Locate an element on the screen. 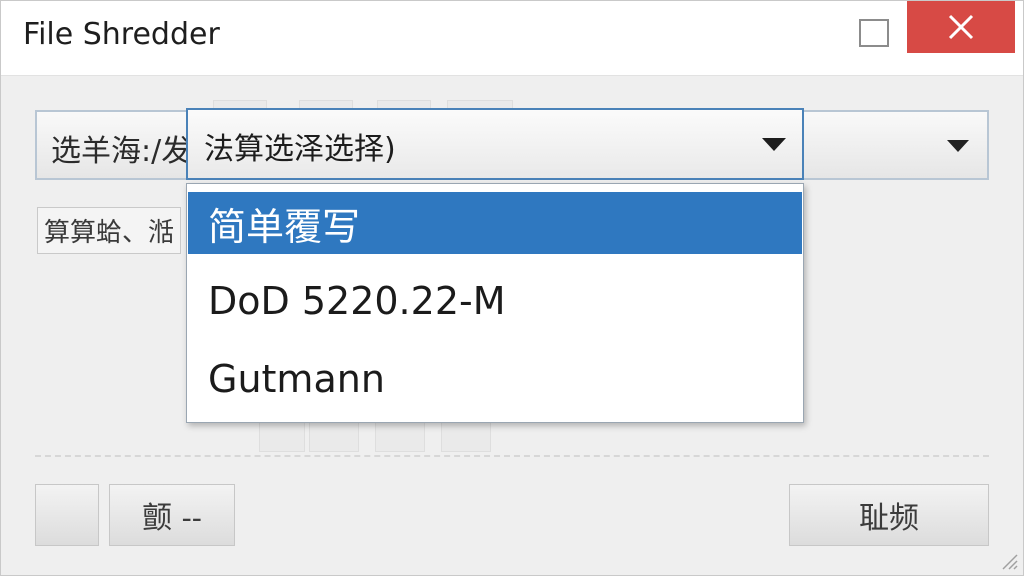 Image resolution: width=1024 pixels, height=576 pixels. close-button is located at coordinates (961, 27).